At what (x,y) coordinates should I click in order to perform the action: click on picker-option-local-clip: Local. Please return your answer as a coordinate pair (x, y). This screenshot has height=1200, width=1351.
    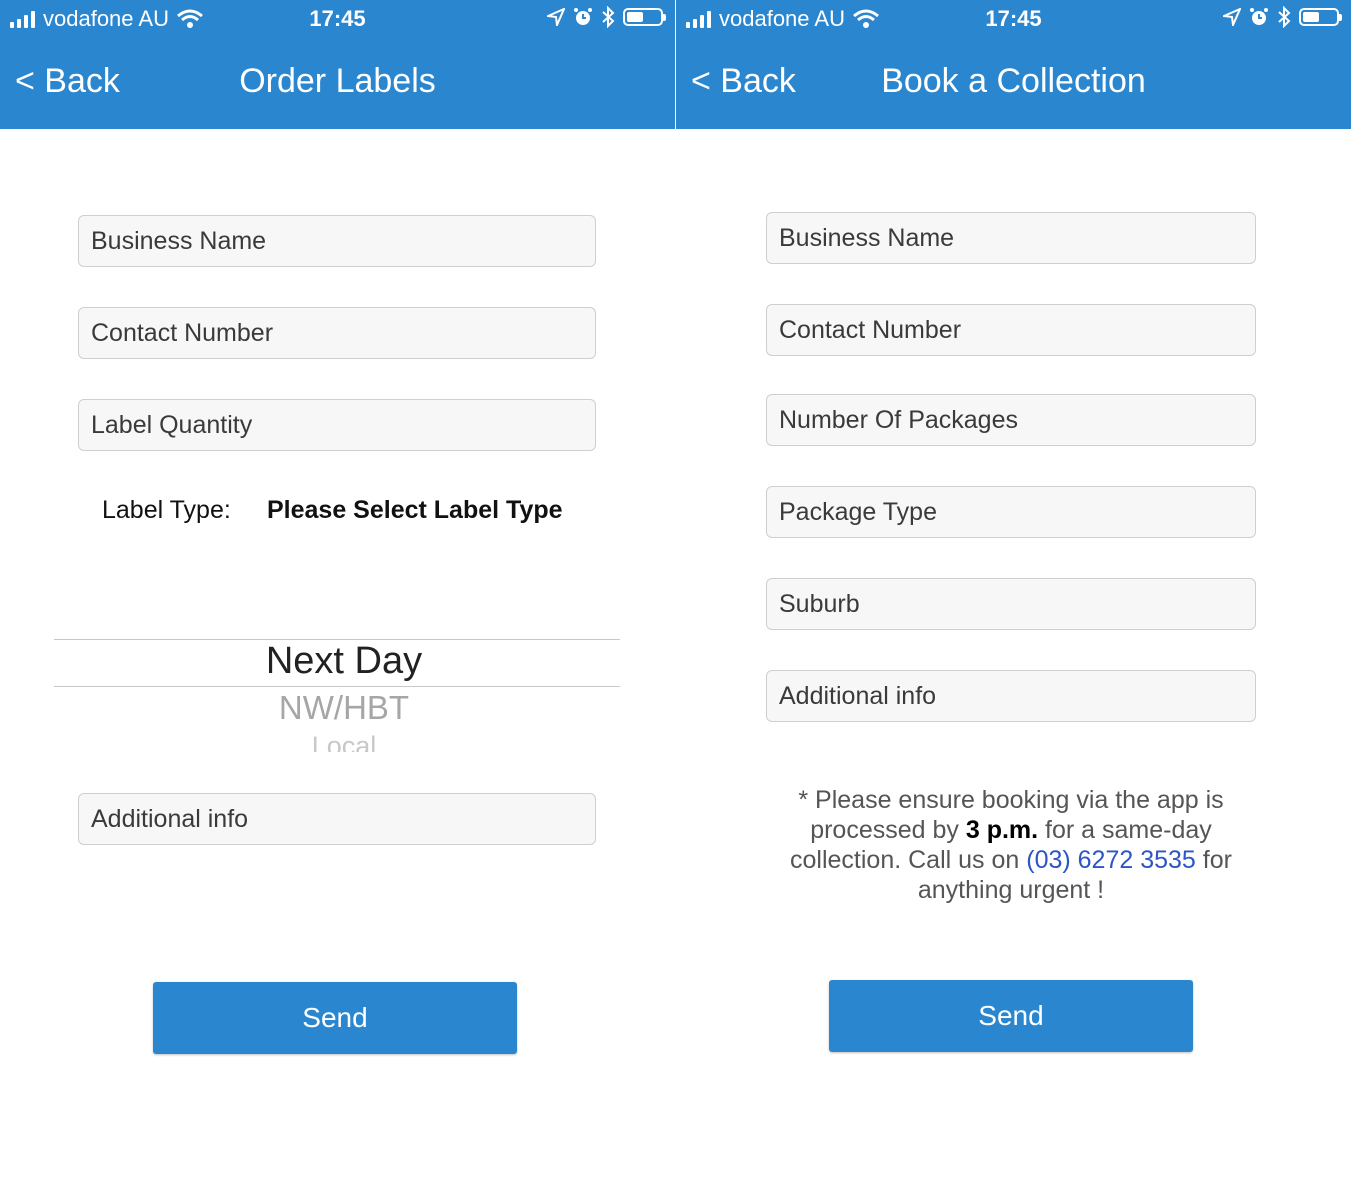
    Looking at the image, I should click on (344, 742).